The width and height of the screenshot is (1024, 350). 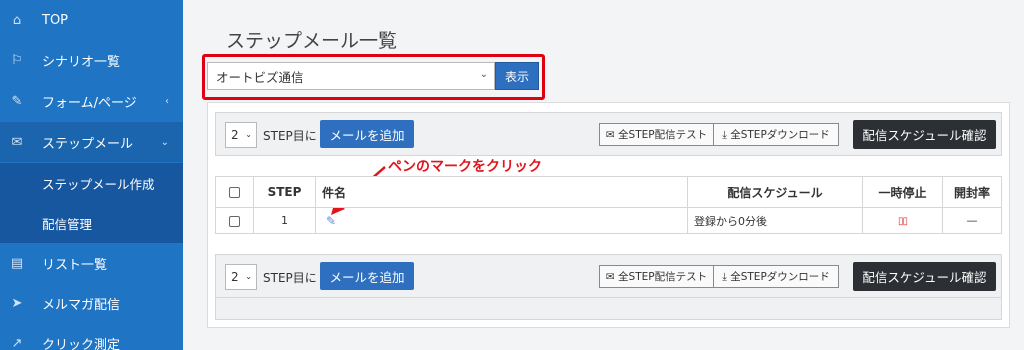 I want to click on sidebar-item-step-mail: ✉ ステップメール ⌄, so click(x=91, y=142).